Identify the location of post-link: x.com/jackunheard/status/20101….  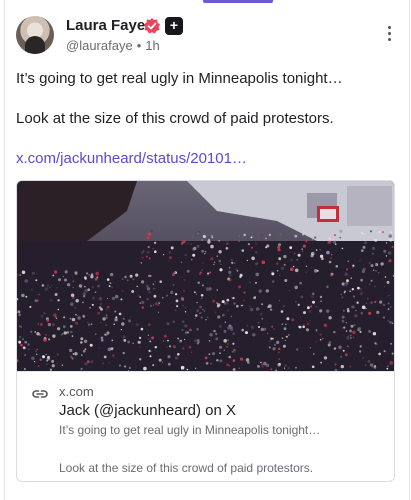
(131, 158).